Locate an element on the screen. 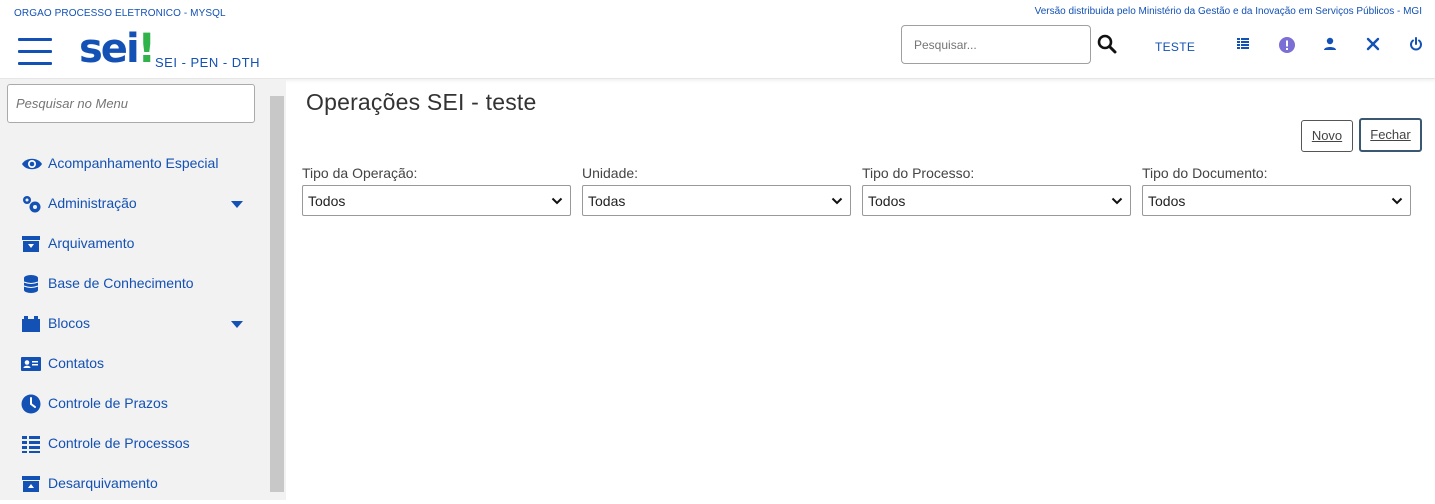 This screenshot has height=504, width=1435. clock-icon is located at coordinates (31, 404).